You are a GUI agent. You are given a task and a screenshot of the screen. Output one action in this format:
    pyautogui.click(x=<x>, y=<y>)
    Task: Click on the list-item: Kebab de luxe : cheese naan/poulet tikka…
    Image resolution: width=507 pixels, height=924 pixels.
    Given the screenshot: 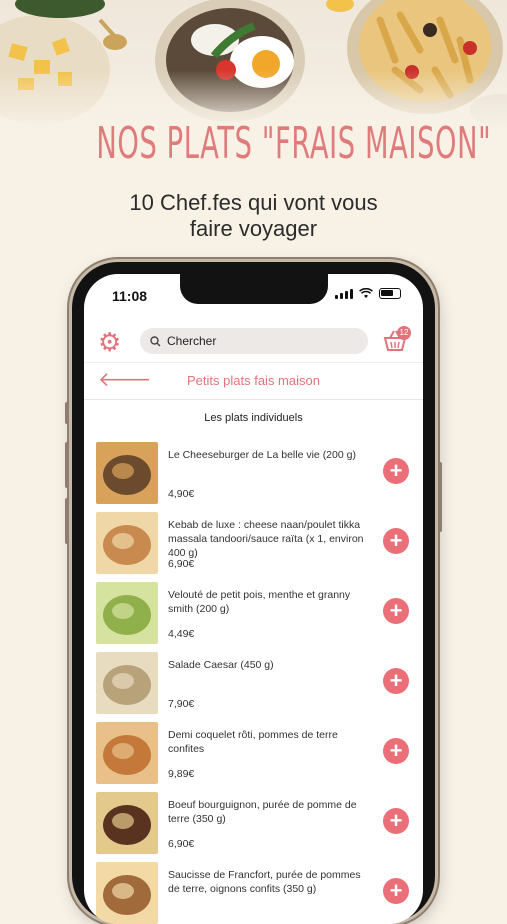 What is the action you would take?
    pyautogui.click(x=253, y=547)
    